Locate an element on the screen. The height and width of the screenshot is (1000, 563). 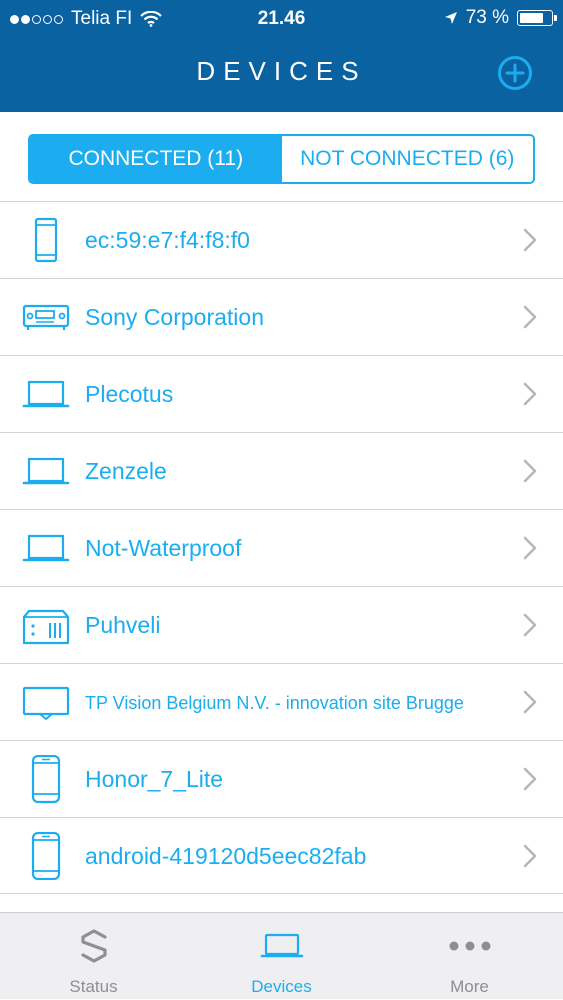
battery-icon is located at coordinates (537, 18).